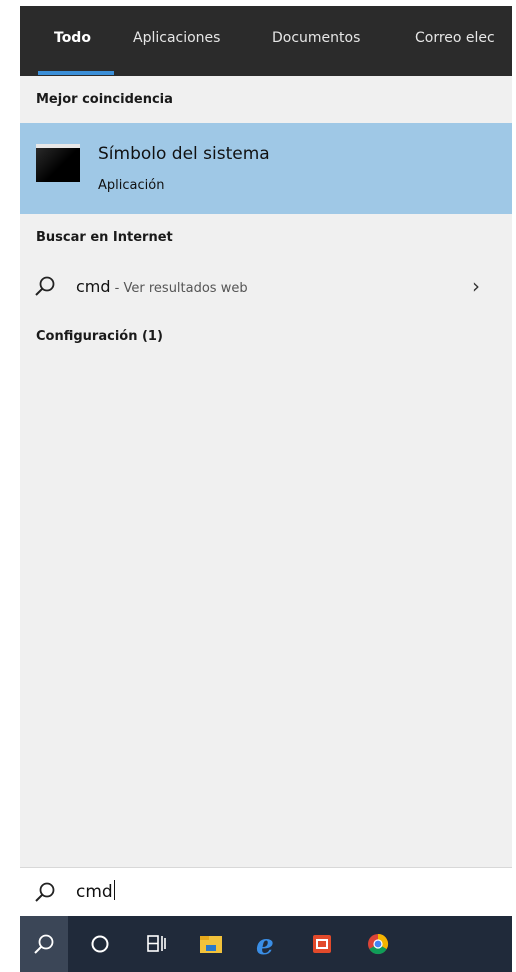  Describe the element at coordinates (131, 185) in the screenshot. I see `best-match-subtitle: Aplicación` at that location.